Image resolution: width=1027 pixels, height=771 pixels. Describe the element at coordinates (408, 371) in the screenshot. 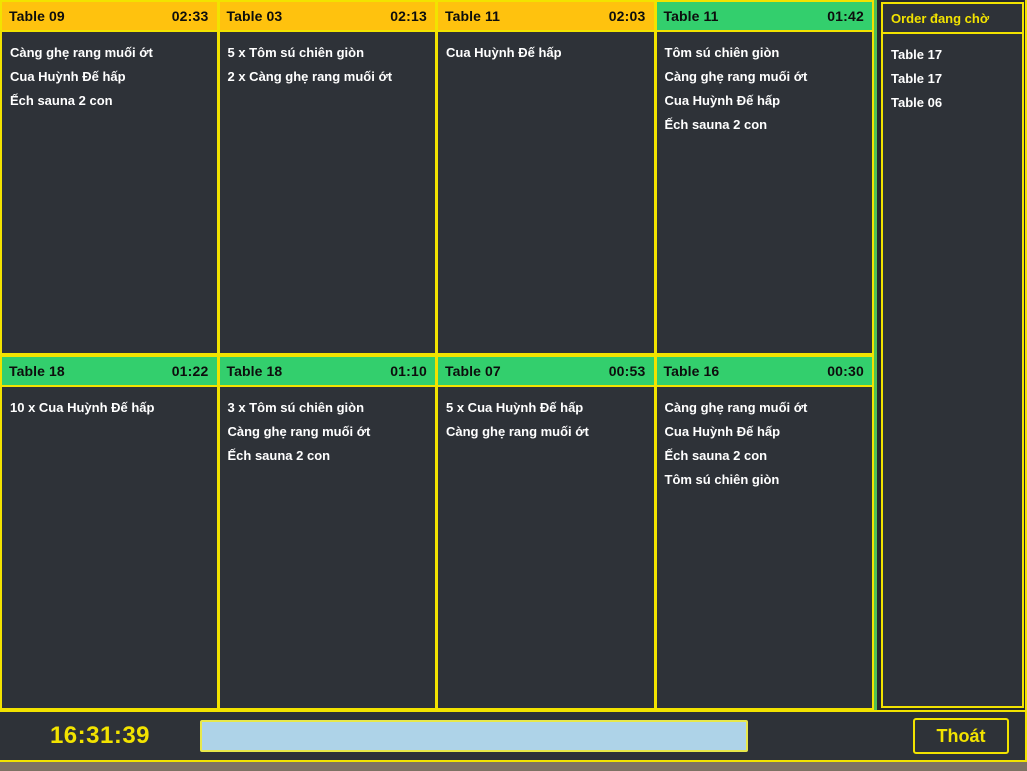

I see `order-timer: 01:10` at that location.